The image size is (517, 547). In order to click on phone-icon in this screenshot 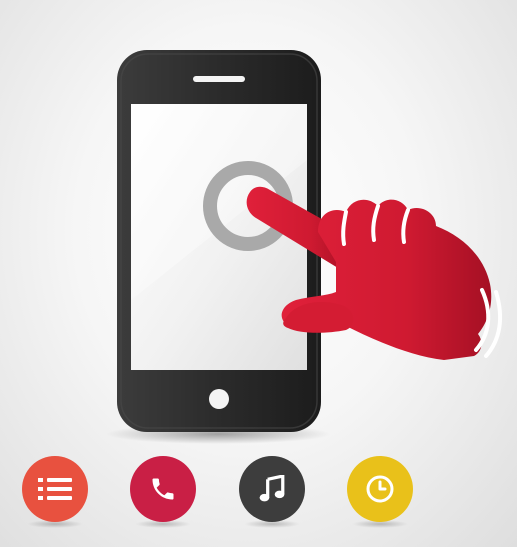, I will do `click(163, 489)`.